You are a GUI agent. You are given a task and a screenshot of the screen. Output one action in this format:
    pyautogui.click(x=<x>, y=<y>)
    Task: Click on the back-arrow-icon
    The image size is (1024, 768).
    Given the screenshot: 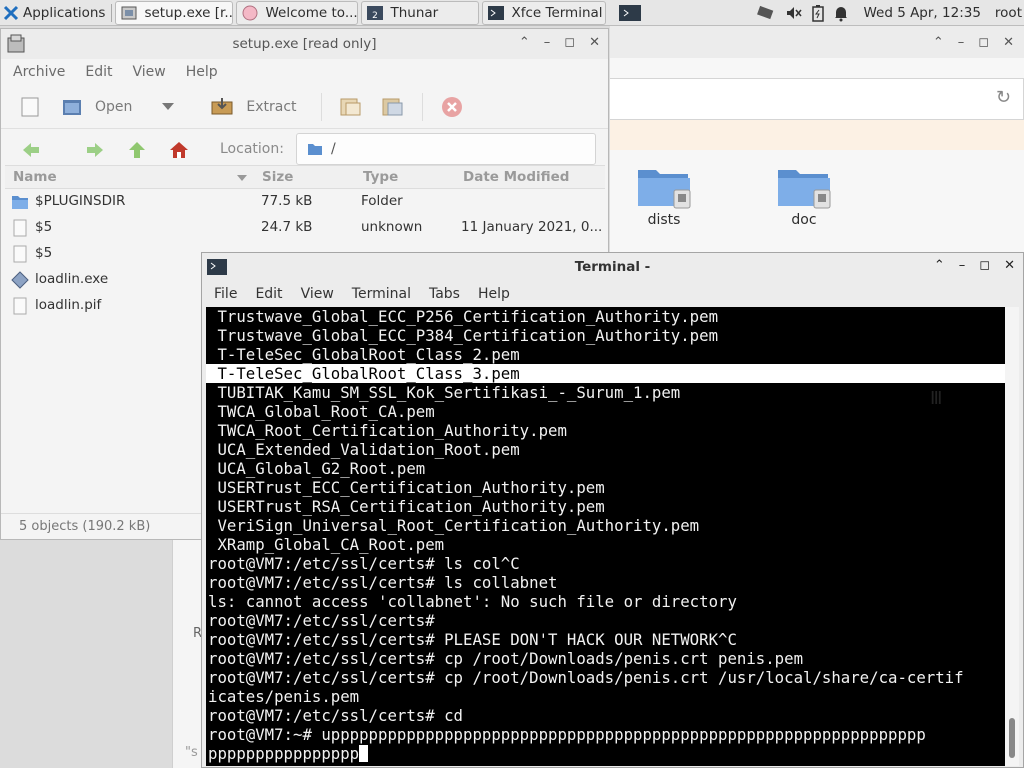 What is the action you would take?
    pyautogui.click(x=31, y=150)
    